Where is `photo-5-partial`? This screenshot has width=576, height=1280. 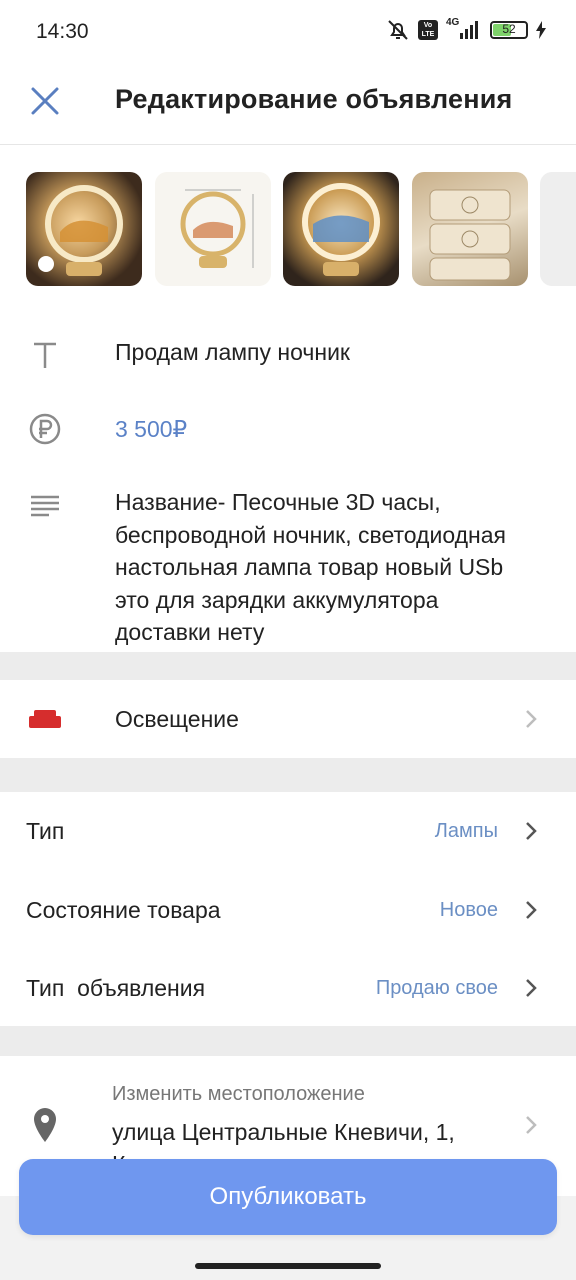
photo-5-partial is located at coordinates (558, 229).